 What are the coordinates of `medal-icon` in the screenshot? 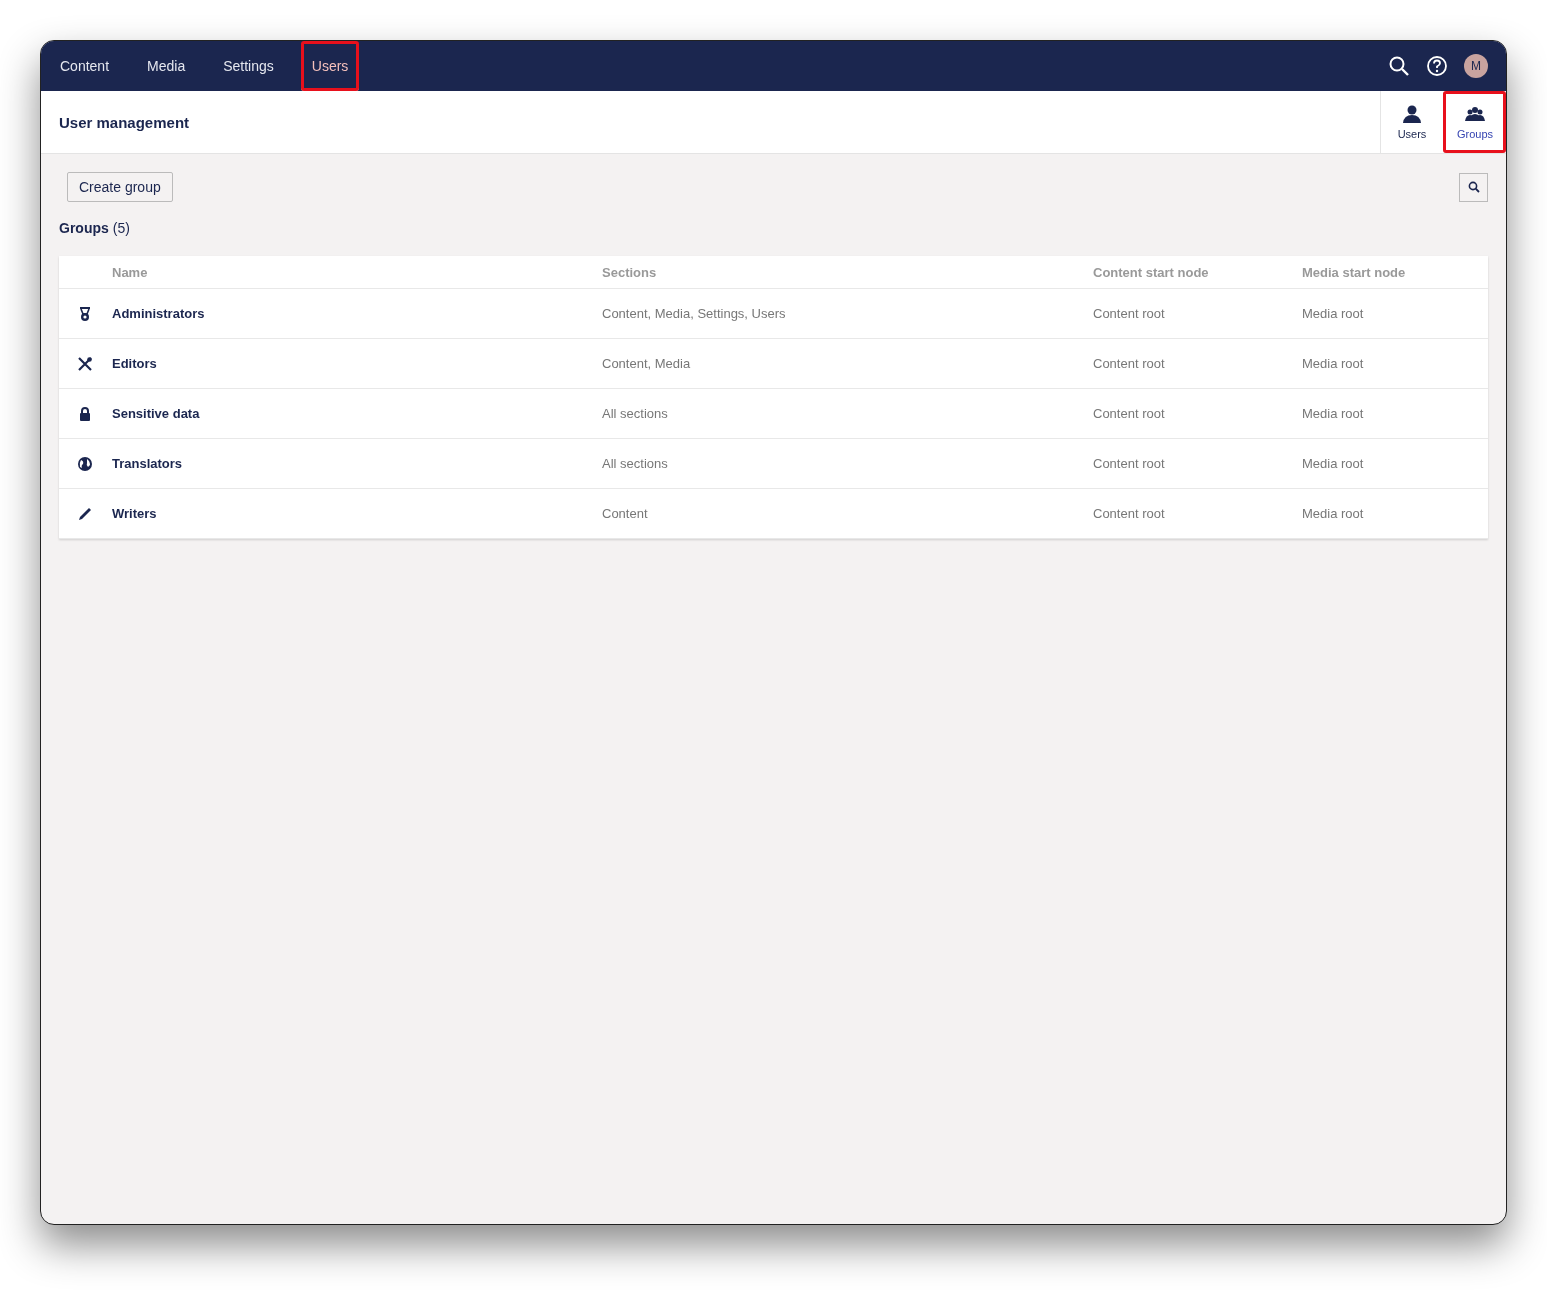 It's located at (85, 313).